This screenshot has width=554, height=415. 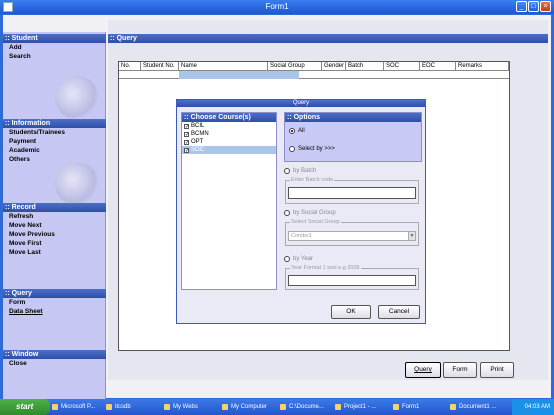 What do you see at coordinates (54, 243) in the screenshot?
I see `nav-item-move-first: Move First` at bounding box center [54, 243].